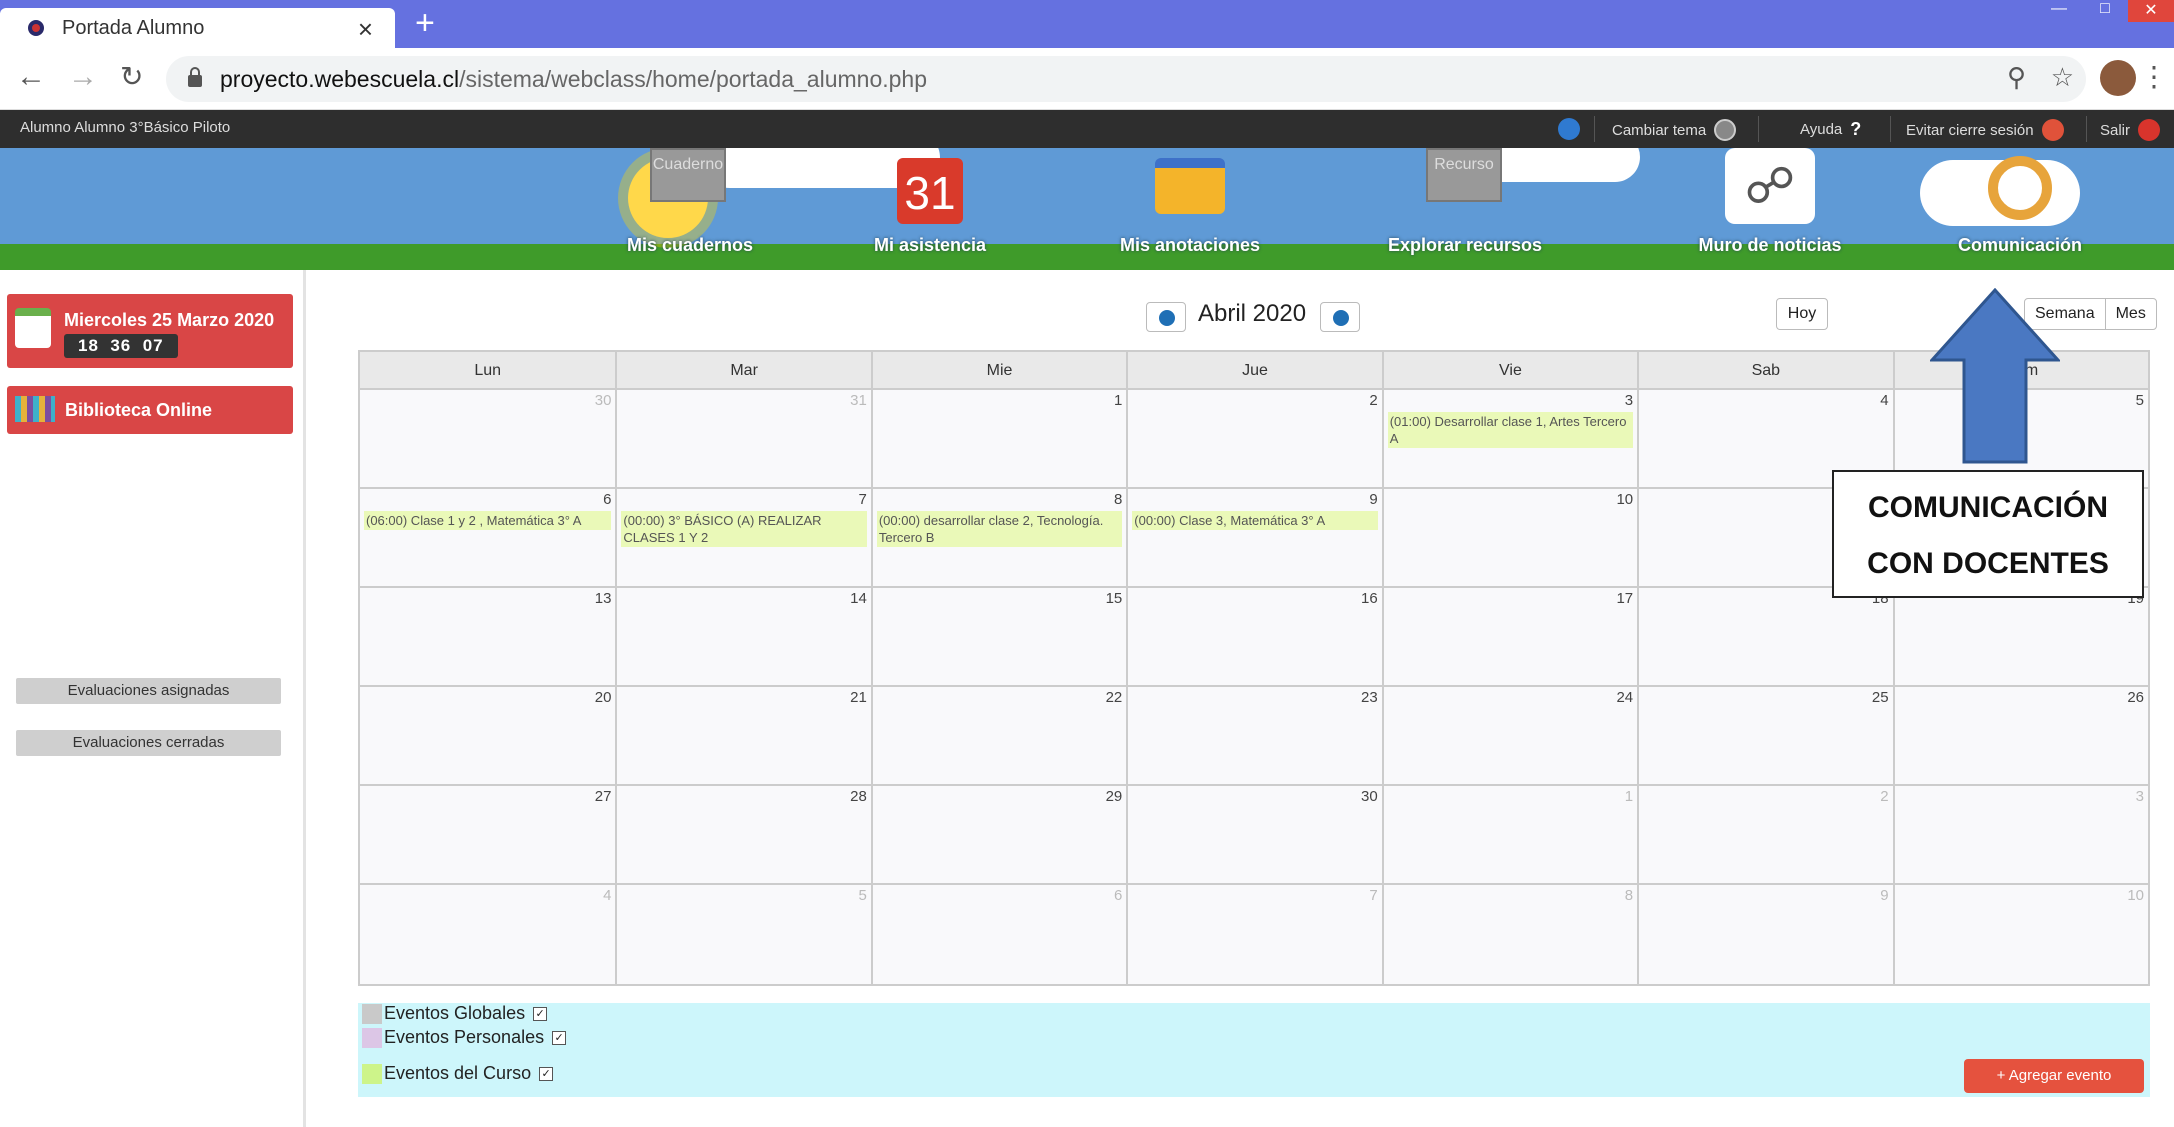 The height and width of the screenshot is (1127, 2174). I want to click on weekday-header: Lun Mar Mie Jue Vie Sab Dom, so click(1254, 371).